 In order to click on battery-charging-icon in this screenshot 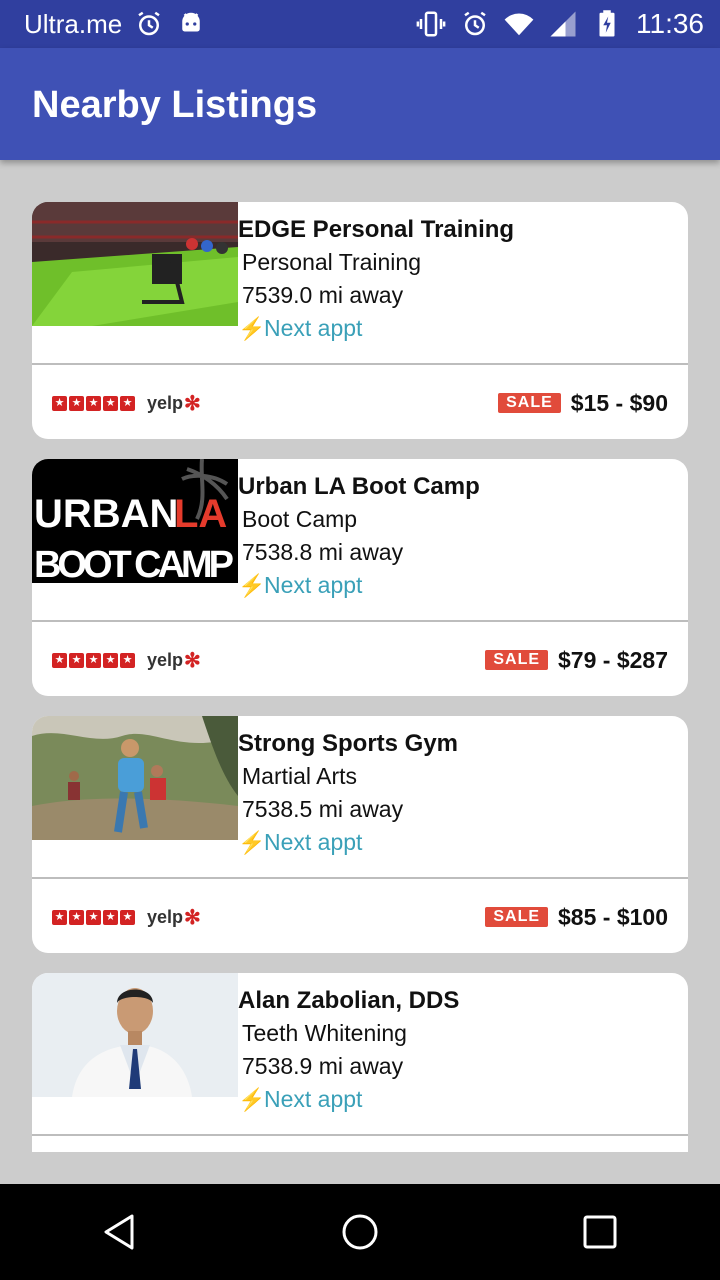, I will do `click(607, 24)`.